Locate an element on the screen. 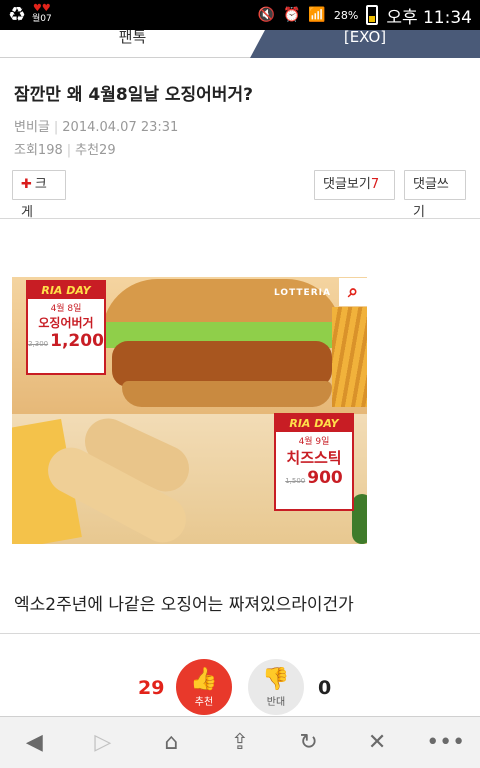  tab-exo: [EXO] is located at coordinates (365, 44).